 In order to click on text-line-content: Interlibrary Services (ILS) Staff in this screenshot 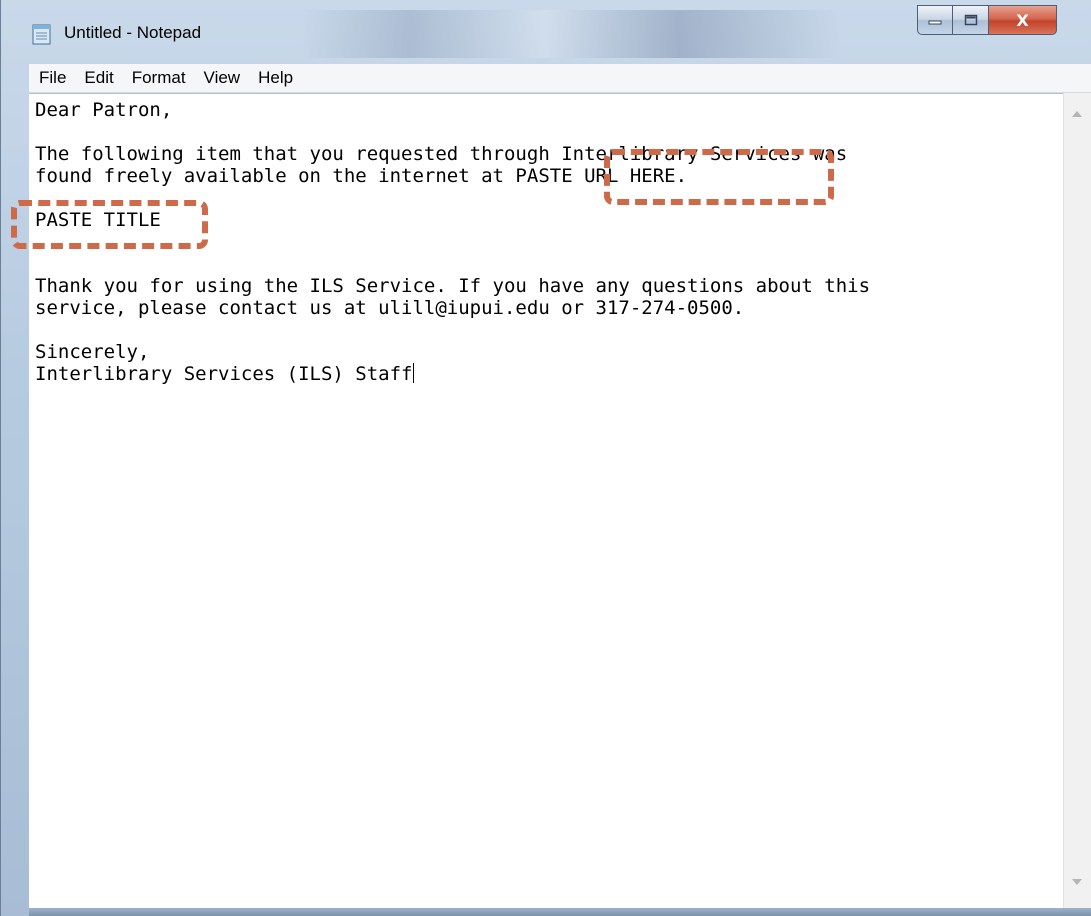, I will do `click(224, 374)`.